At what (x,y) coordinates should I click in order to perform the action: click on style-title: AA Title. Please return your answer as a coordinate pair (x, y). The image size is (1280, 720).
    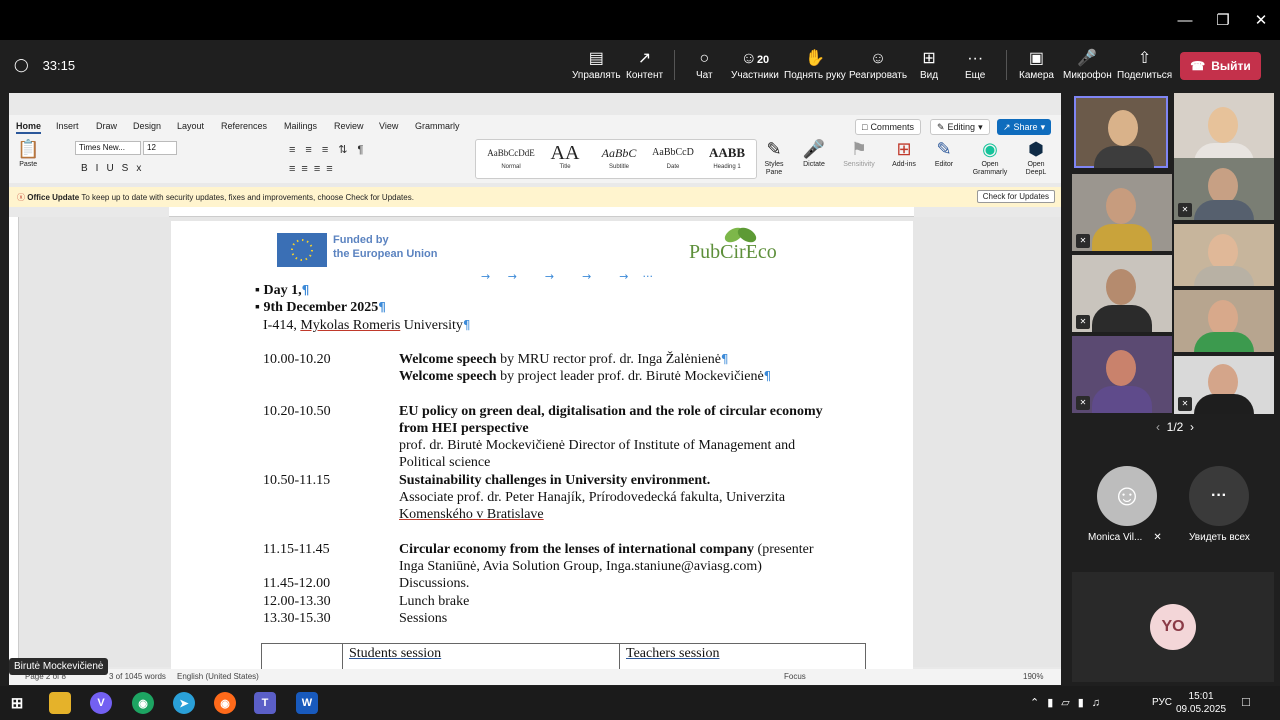
    Looking at the image, I should click on (565, 159).